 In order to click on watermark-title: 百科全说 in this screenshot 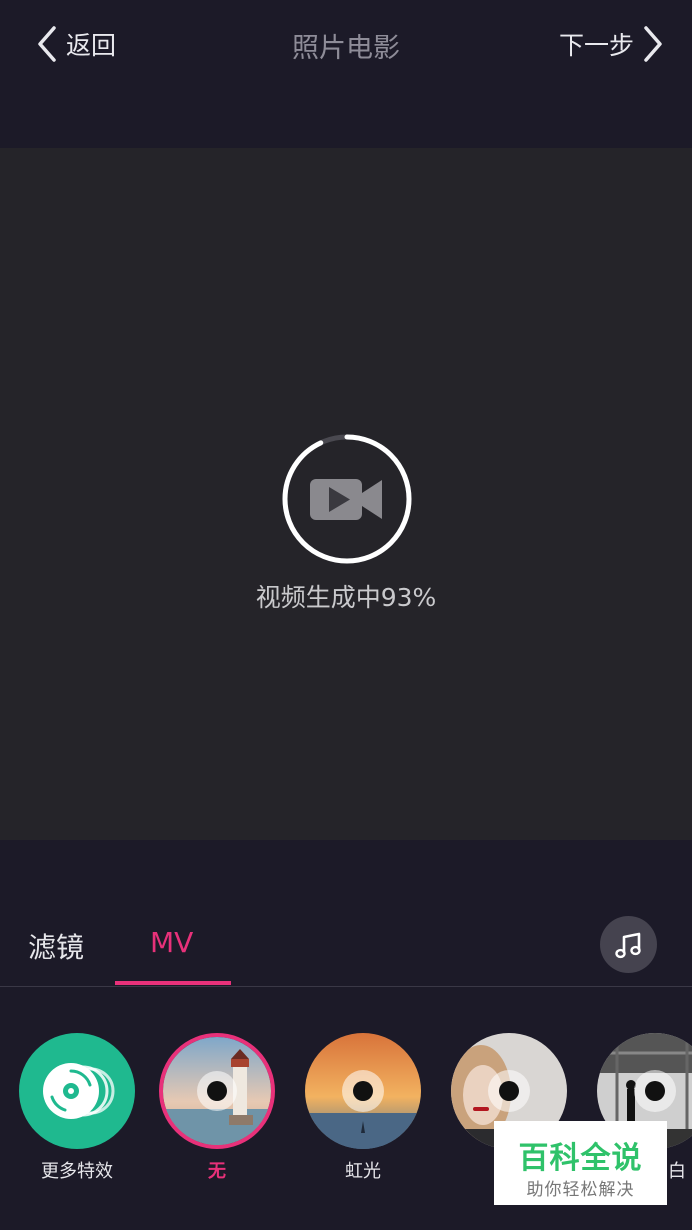, I will do `click(580, 1158)`.